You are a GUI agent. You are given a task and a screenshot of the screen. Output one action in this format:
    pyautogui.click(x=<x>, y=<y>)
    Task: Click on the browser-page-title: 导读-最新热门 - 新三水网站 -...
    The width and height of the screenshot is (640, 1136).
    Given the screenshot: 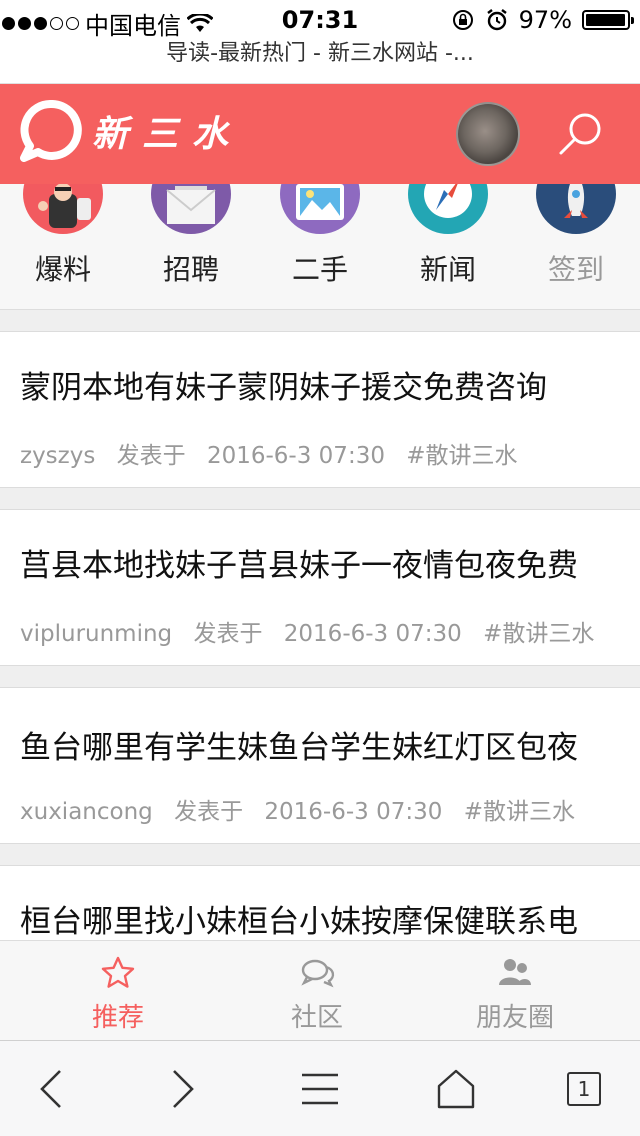 What is the action you would take?
    pyautogui.click(x=320, y=61)
    